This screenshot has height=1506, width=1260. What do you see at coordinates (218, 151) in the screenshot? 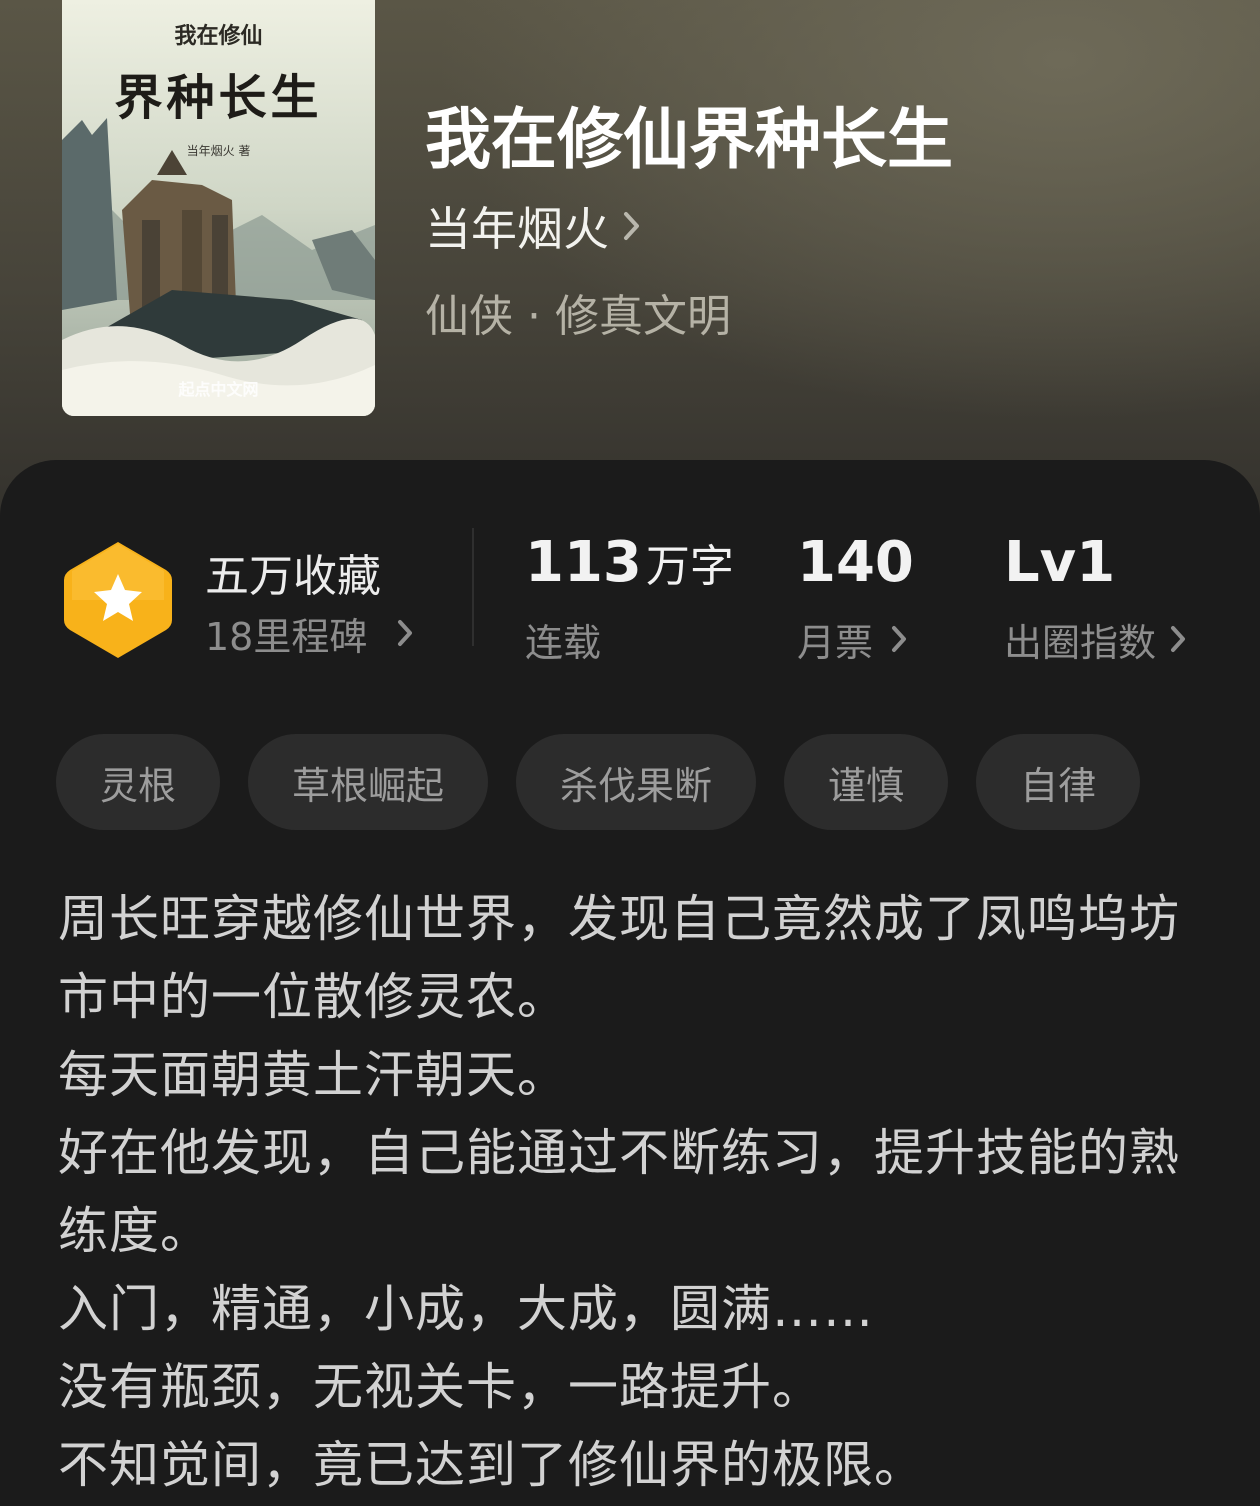
I see `cover-author: 当年烟火 著` at bounding box center [218, 151].